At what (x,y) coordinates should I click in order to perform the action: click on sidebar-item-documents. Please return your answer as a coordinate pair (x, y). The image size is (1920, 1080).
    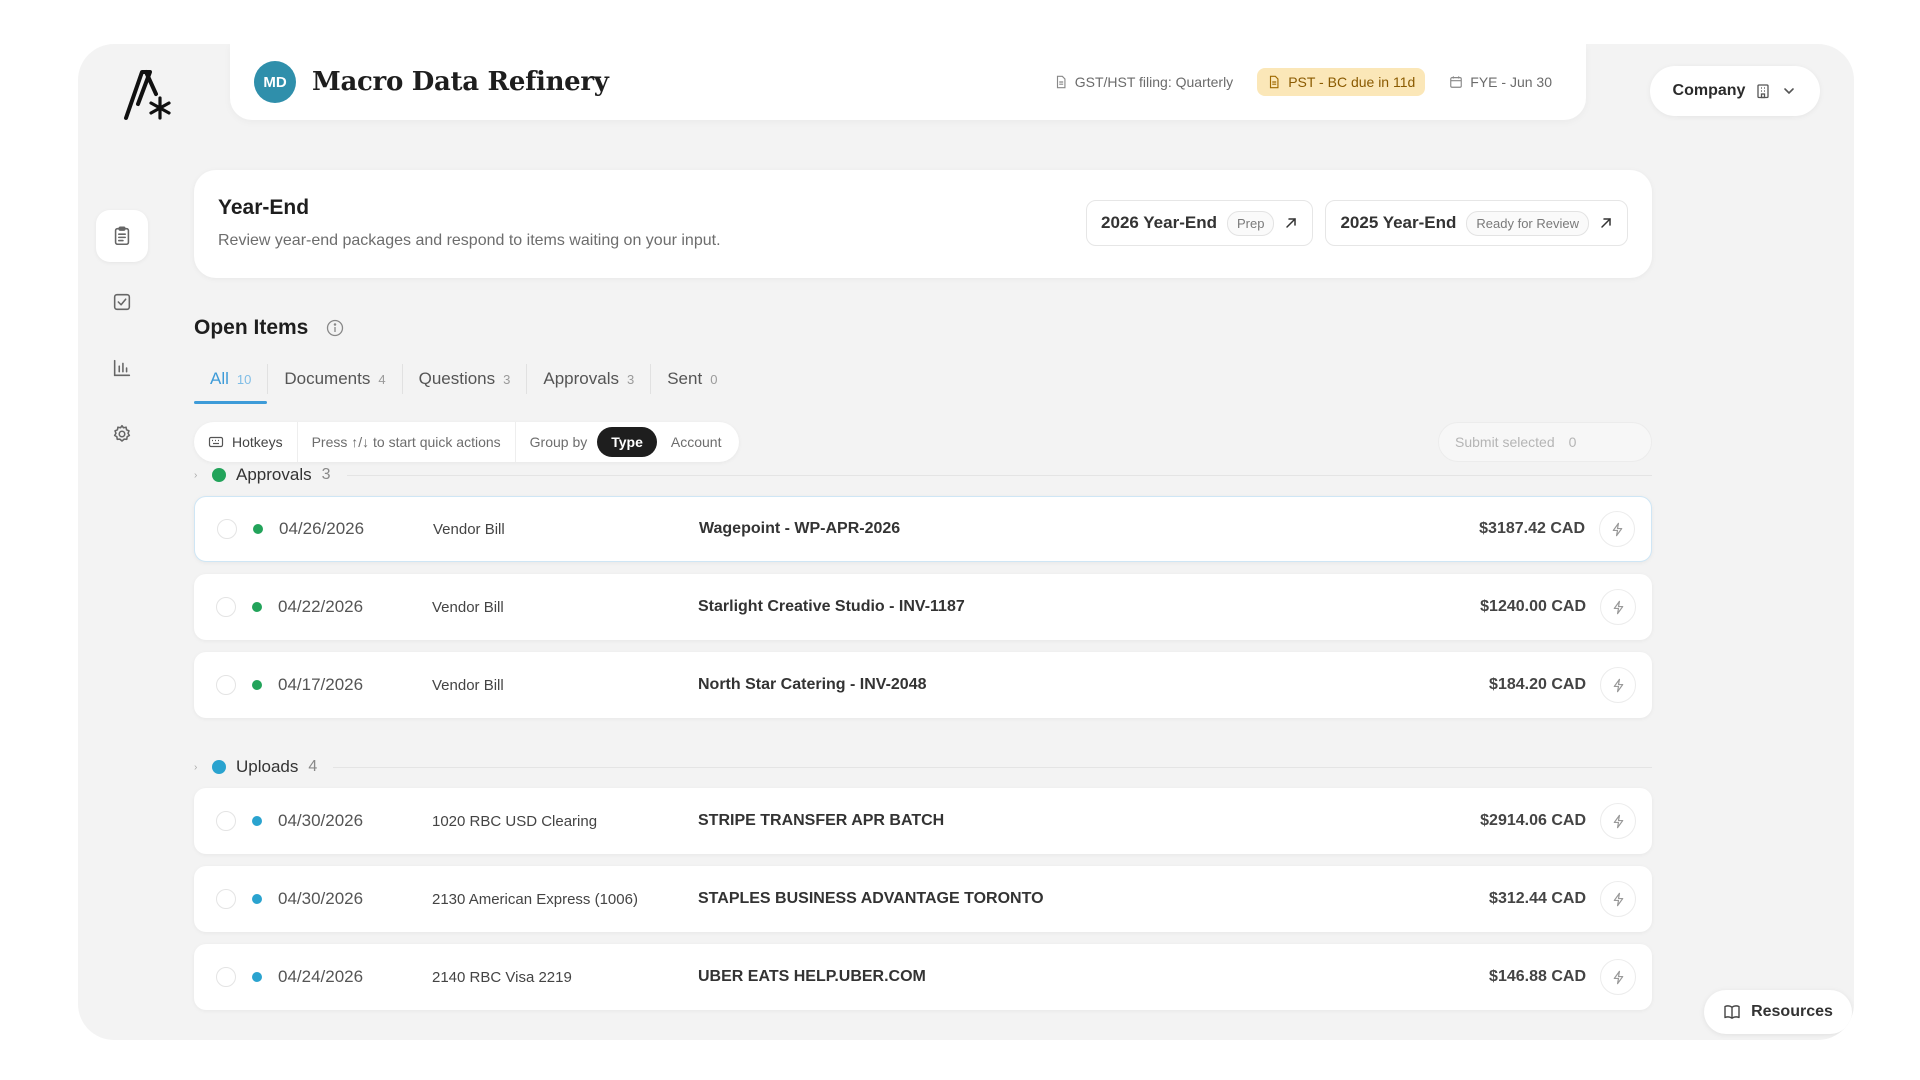
    Looking at the image, I should click on (122, 236).